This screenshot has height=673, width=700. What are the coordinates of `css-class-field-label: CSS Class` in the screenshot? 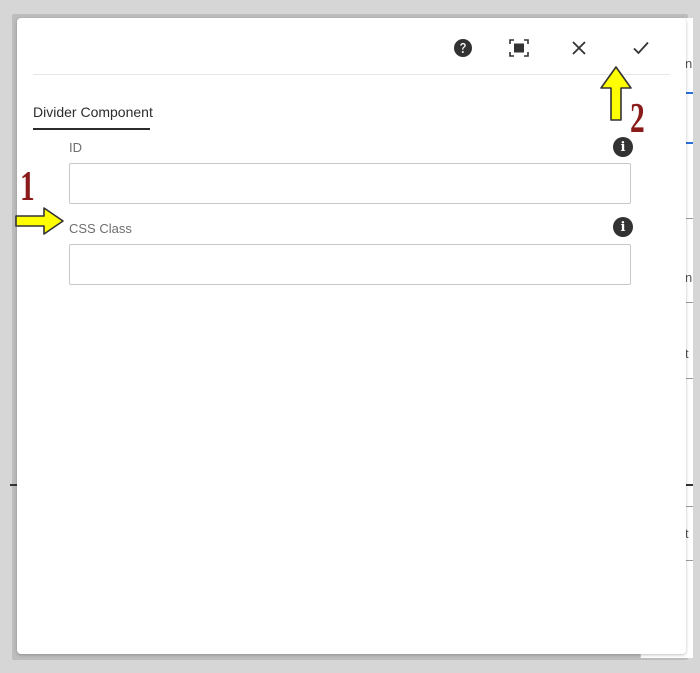 It's located at (100, 228).